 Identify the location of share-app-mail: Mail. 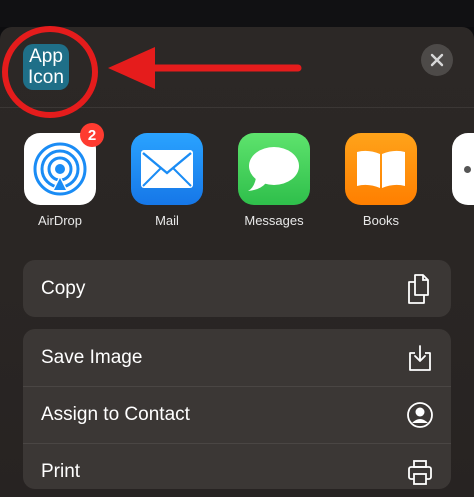
(167, 180).